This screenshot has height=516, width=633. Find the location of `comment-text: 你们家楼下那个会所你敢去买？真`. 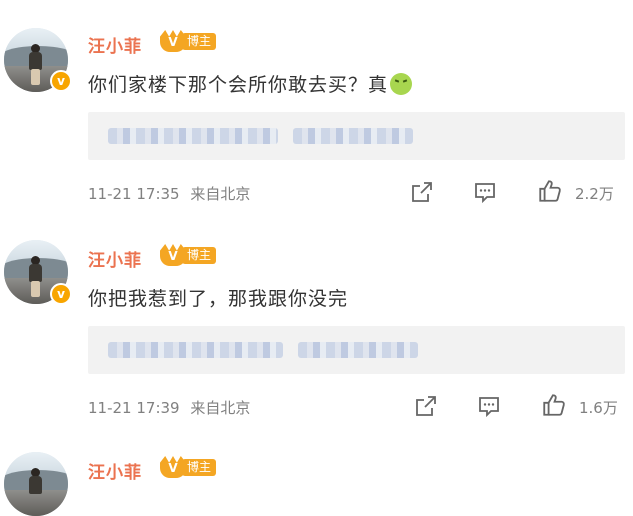

comment-text: 你们家楼下那个会所你敢去买？真 is located at coordinates (250, 83).